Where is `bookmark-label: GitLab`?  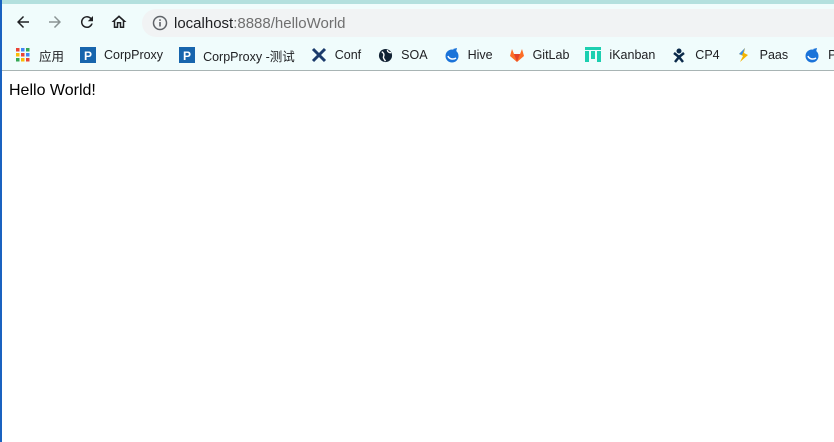
bookmark-label: GitLab is located at coordinates (551, 55).